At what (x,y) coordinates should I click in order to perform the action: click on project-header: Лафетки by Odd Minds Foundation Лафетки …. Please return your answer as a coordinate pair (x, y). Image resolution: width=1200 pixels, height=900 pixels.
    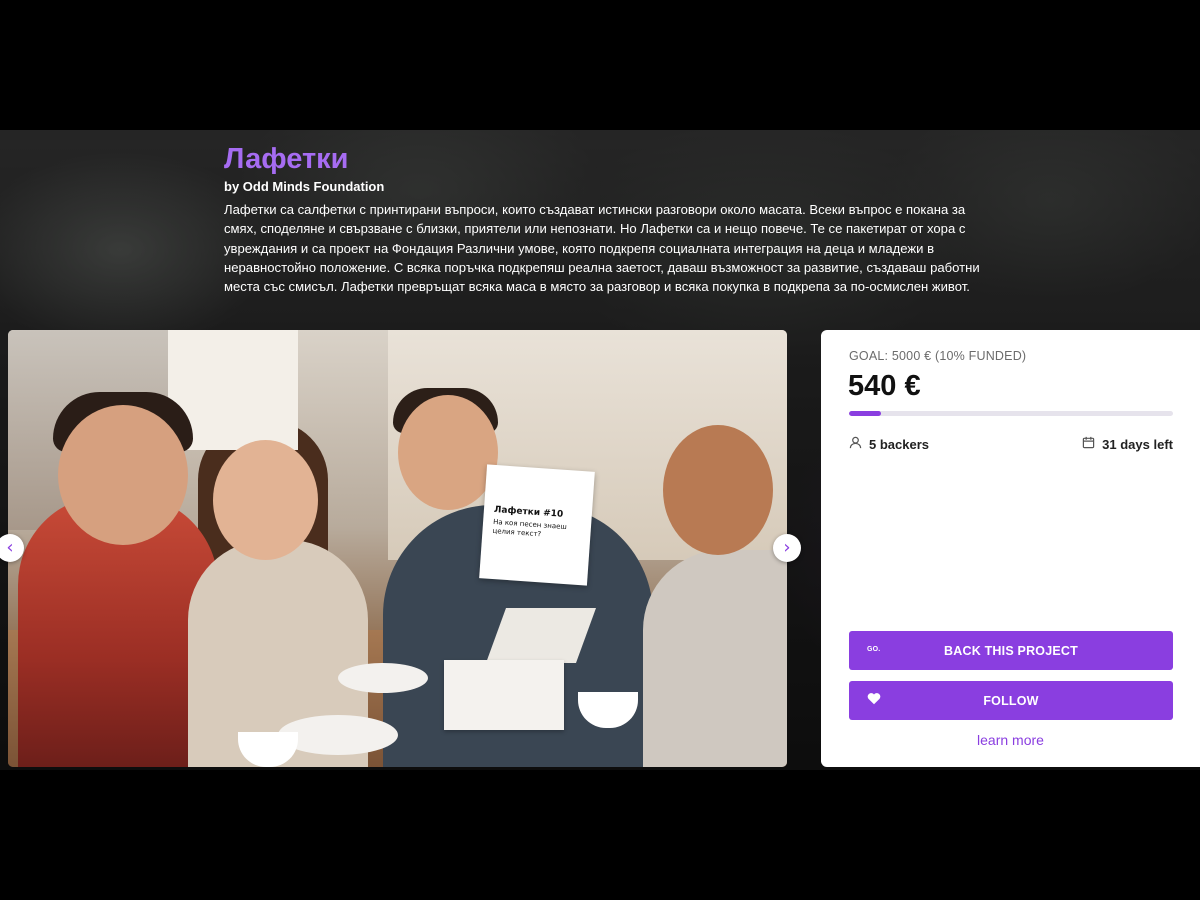
    Looking at the image, I should click on (609, 219).